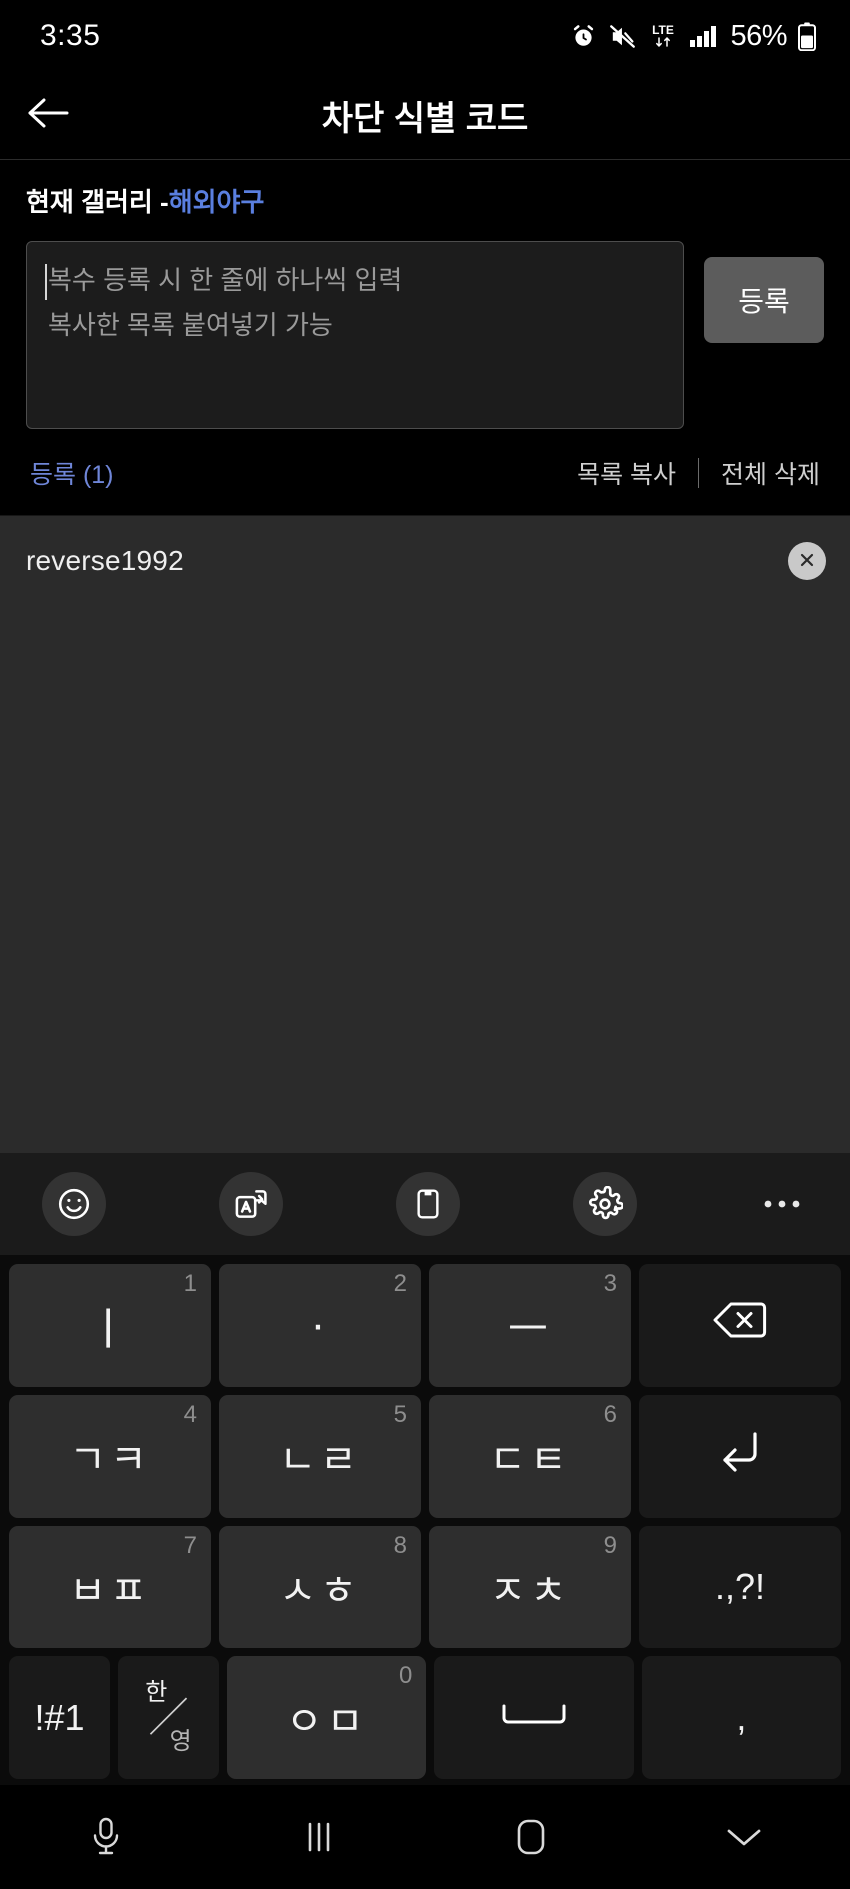  Describe the element at coordinates (764, 300) in the screenshot. I see `register-button: 등록` at that location.